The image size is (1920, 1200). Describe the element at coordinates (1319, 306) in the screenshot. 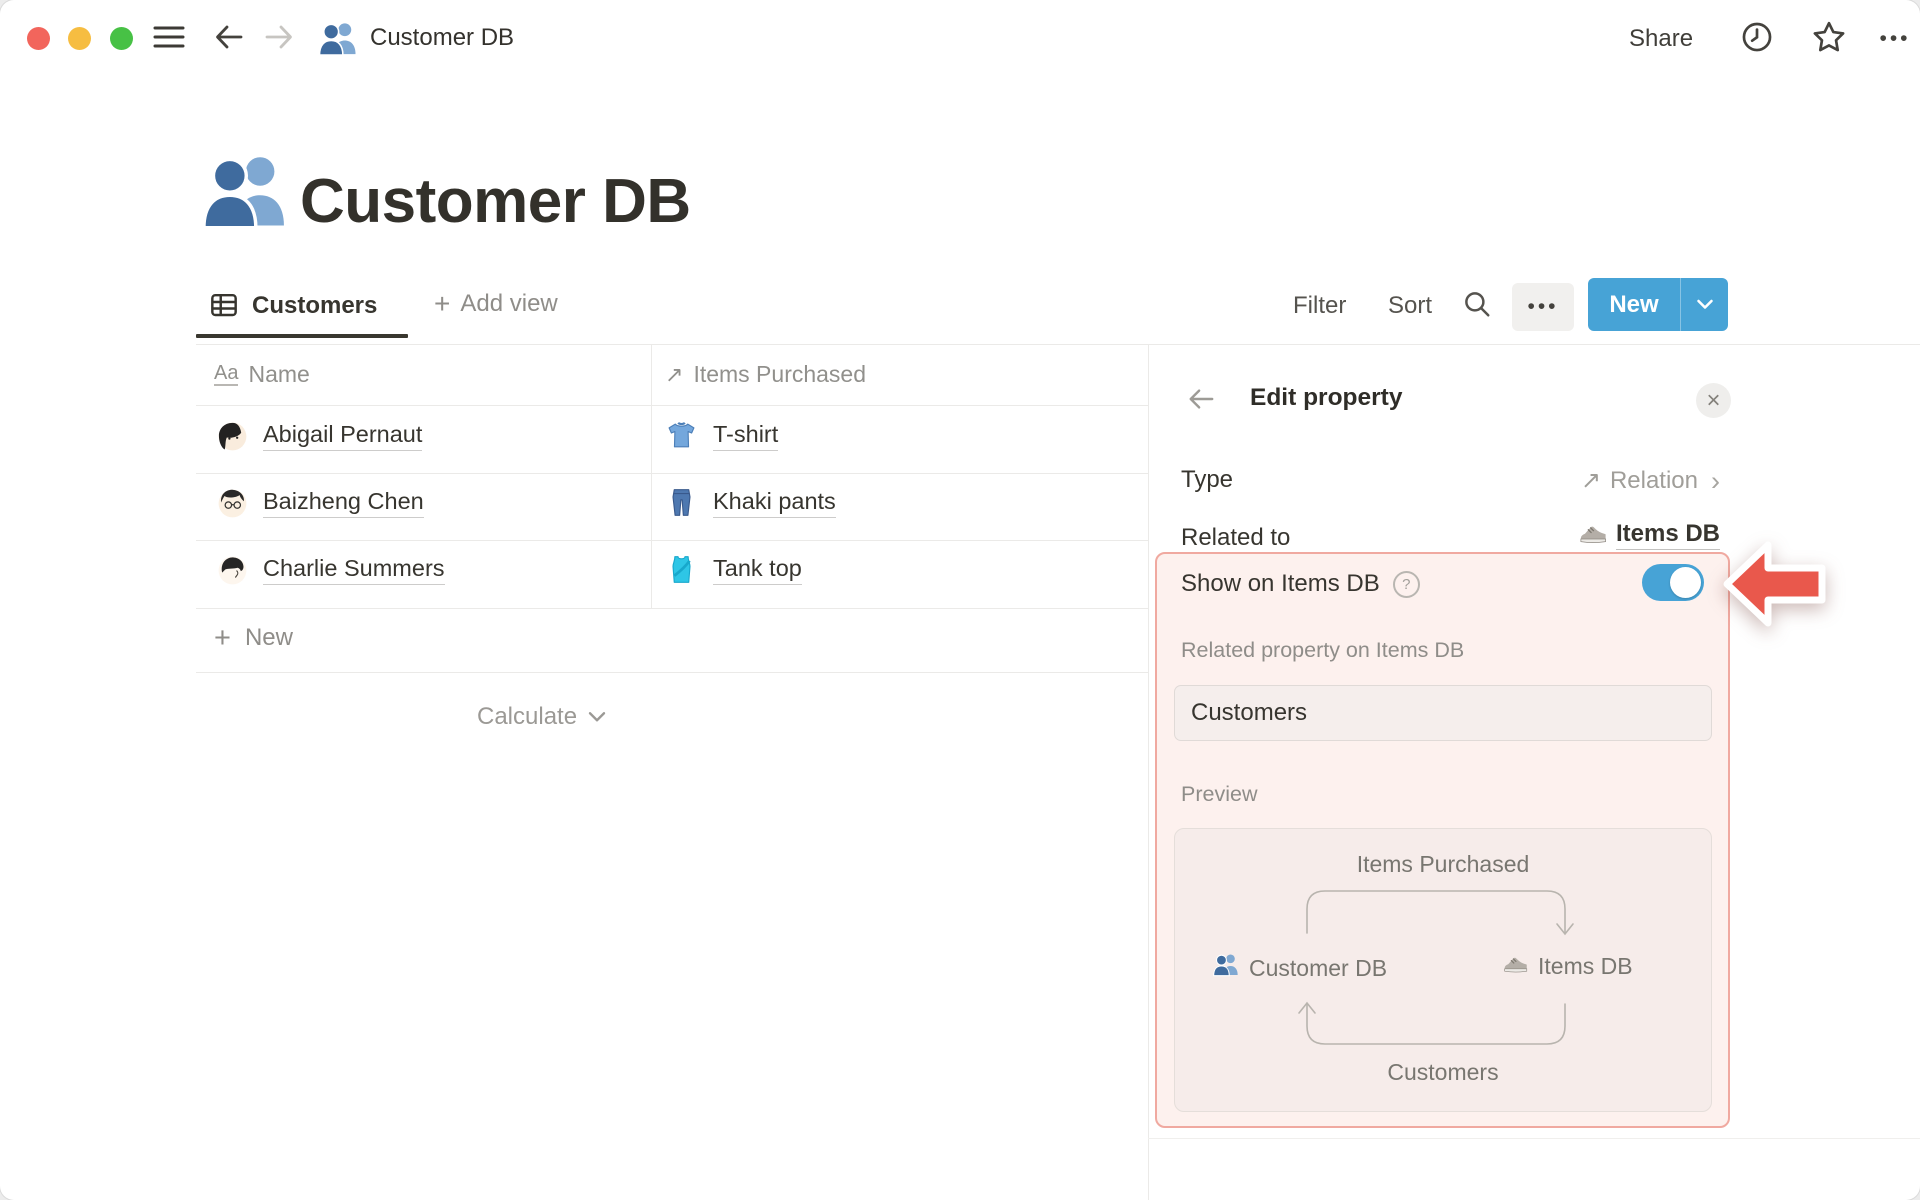

I see `filter-button: Filter` at that location.